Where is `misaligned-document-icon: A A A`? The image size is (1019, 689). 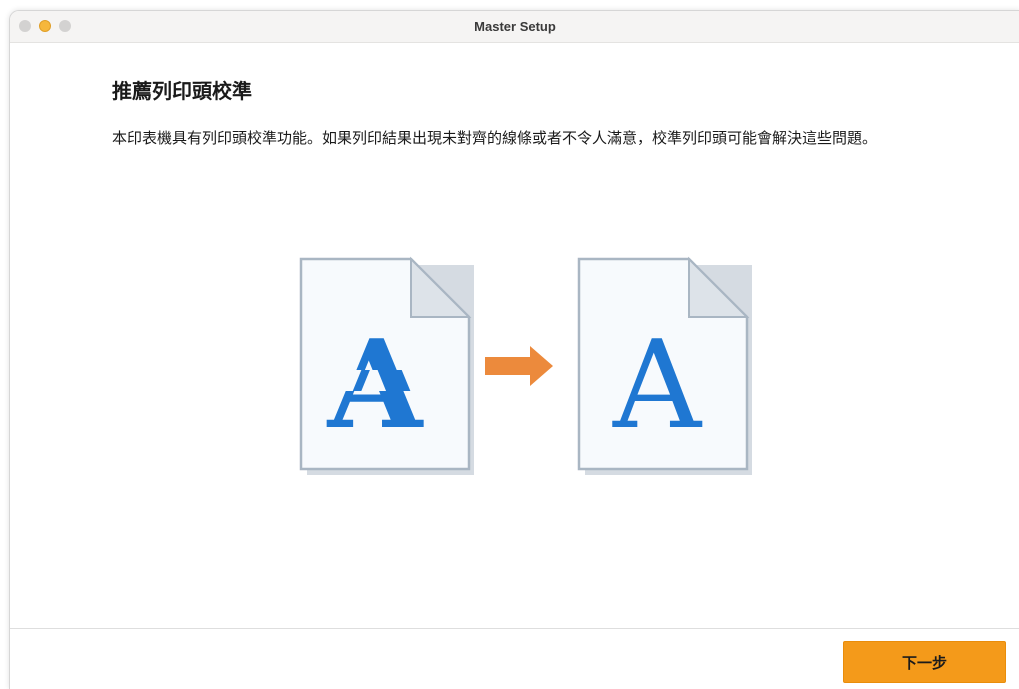 misaligned-document-icon: A A A is located at coordinates (386, 365).